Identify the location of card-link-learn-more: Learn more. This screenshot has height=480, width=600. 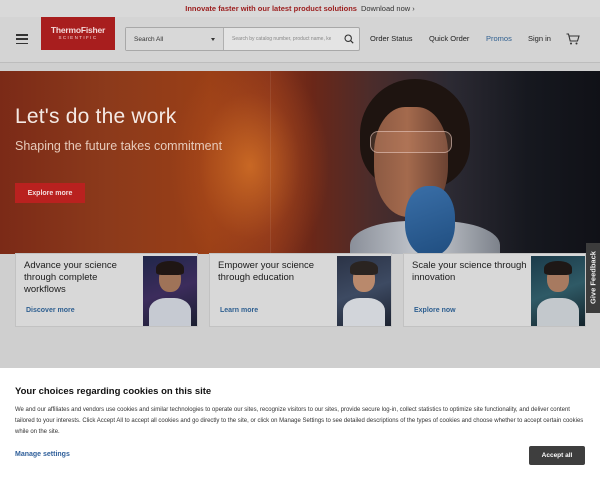
(239, 310).